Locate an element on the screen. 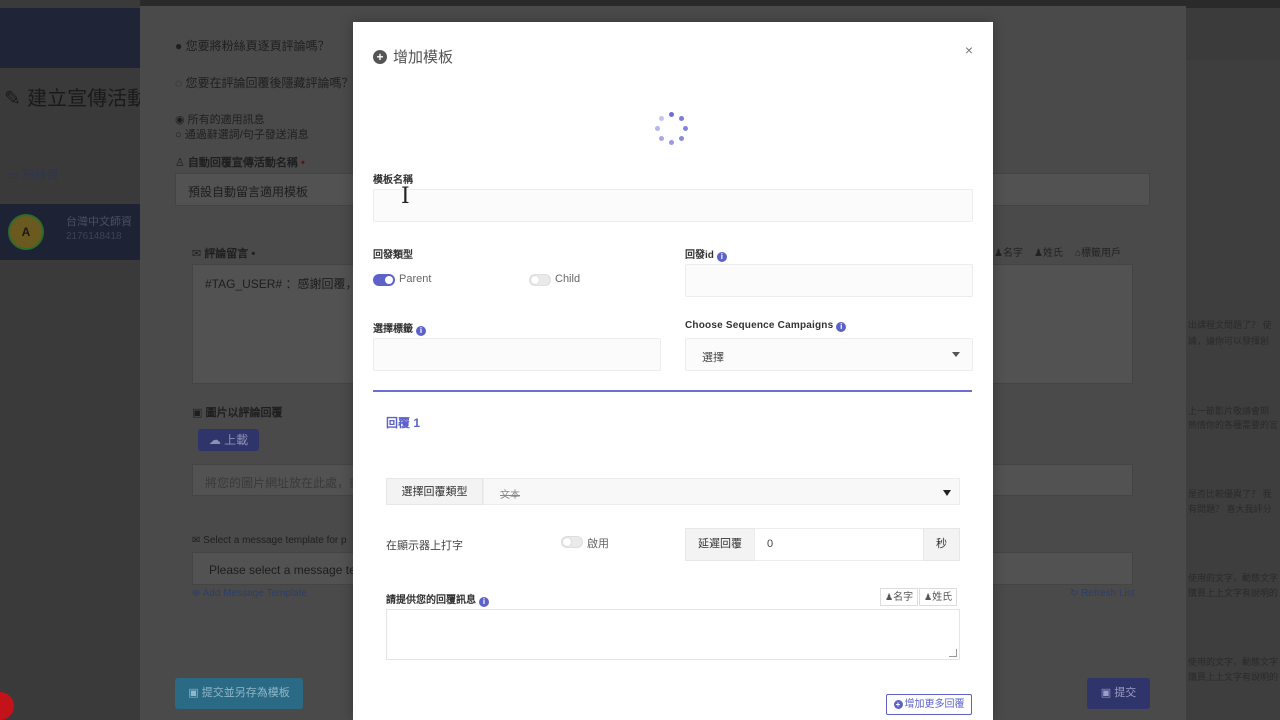 The height and width of the screenshot is (720, 1280). right-help-panel is located at coordinates (1233, 390).